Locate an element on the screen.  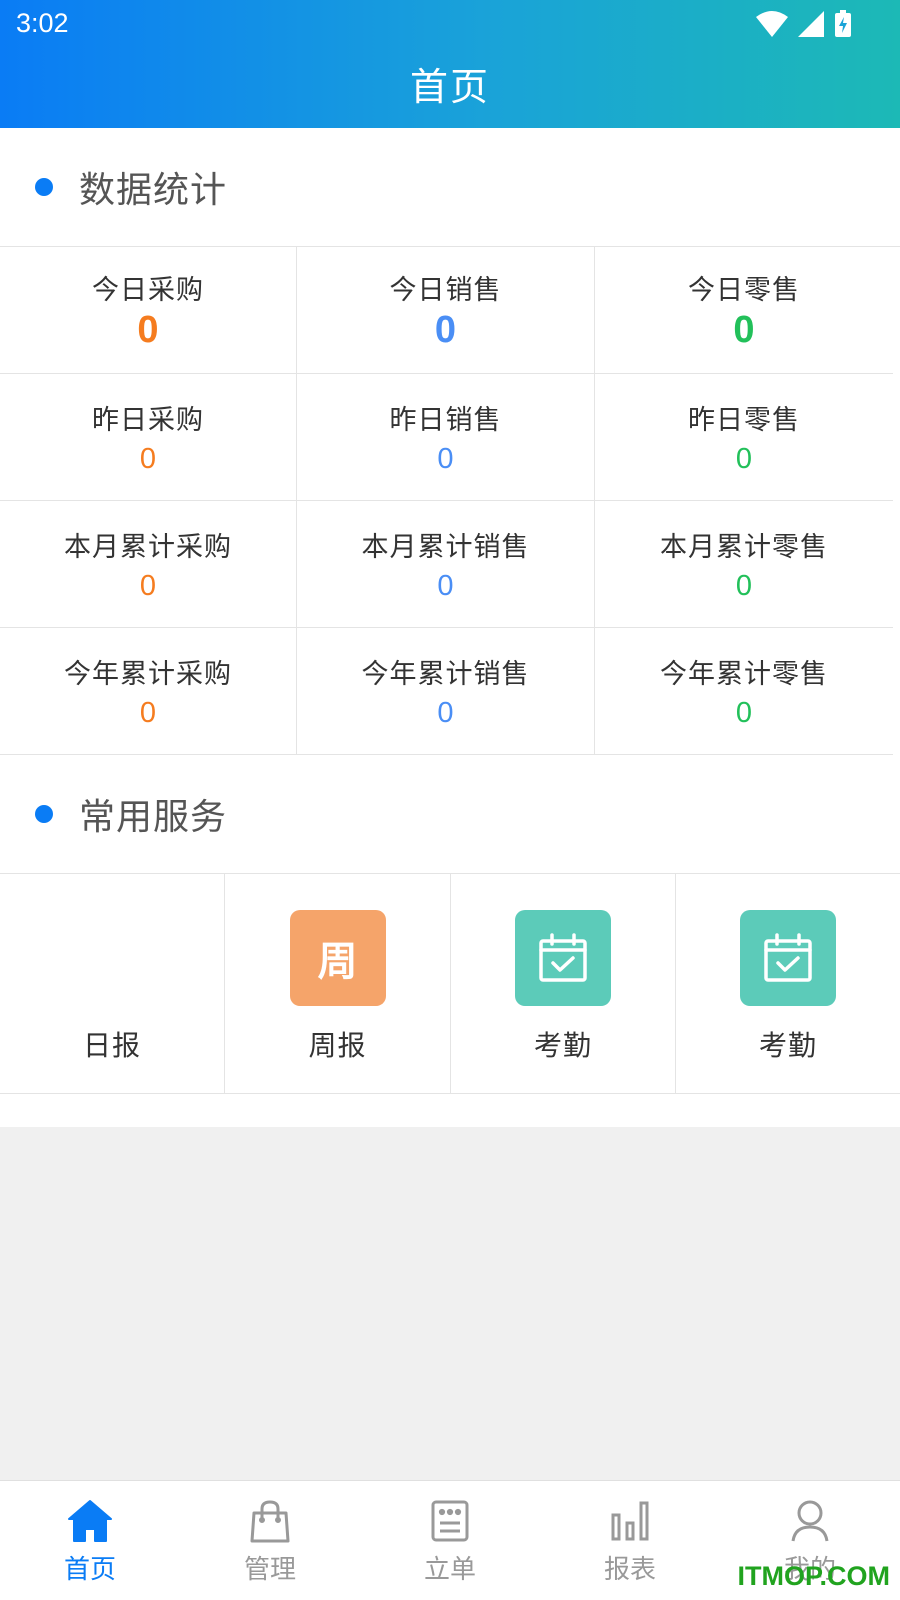
stat-yesterday-sales: 昨日销售 0 is located at coordinates (446, 437).